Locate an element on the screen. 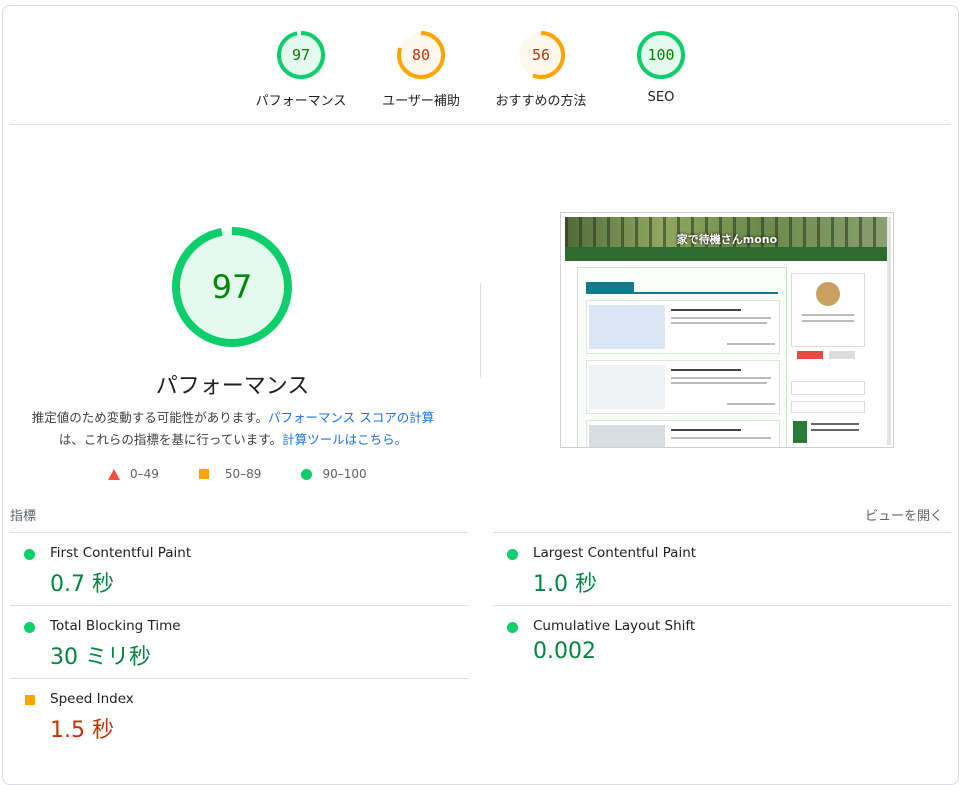 This screenshot has height=785, width=963. metric-value: 0.7 秒 is located at coordinates (82, 584).